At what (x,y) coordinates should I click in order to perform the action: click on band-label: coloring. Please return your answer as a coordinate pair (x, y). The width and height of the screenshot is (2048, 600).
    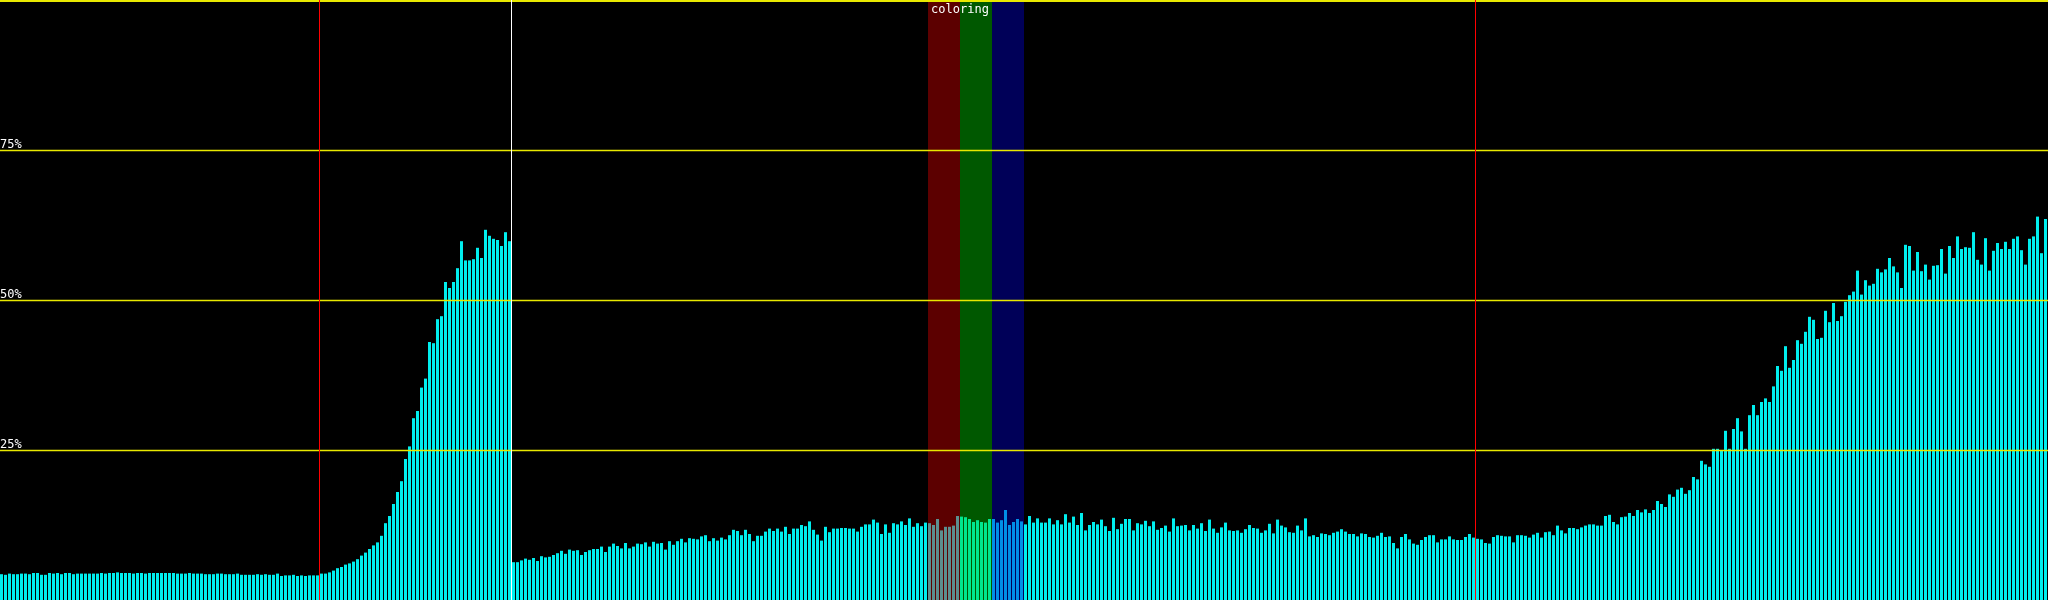
    Looking at the image, I should click on (960, 9).